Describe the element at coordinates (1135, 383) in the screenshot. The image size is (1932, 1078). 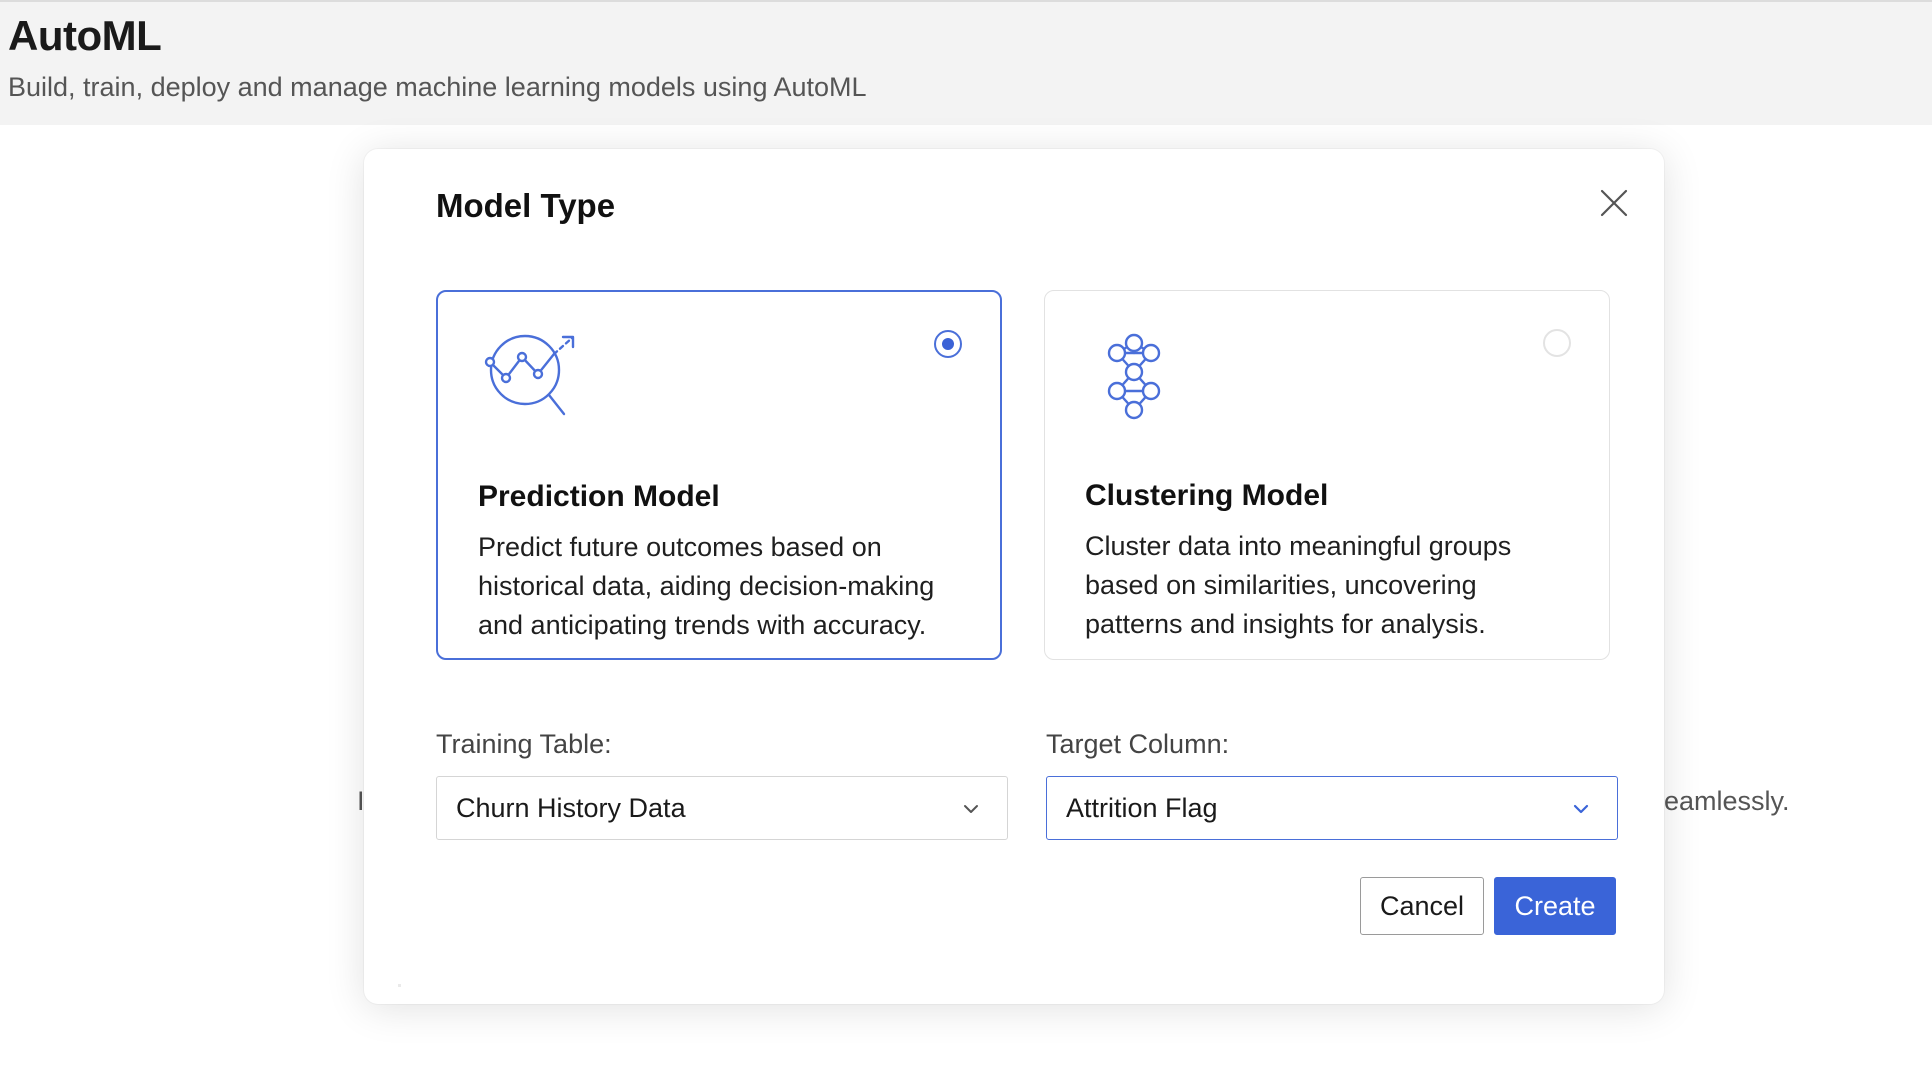
I see `clustering-network-icon` at that location.